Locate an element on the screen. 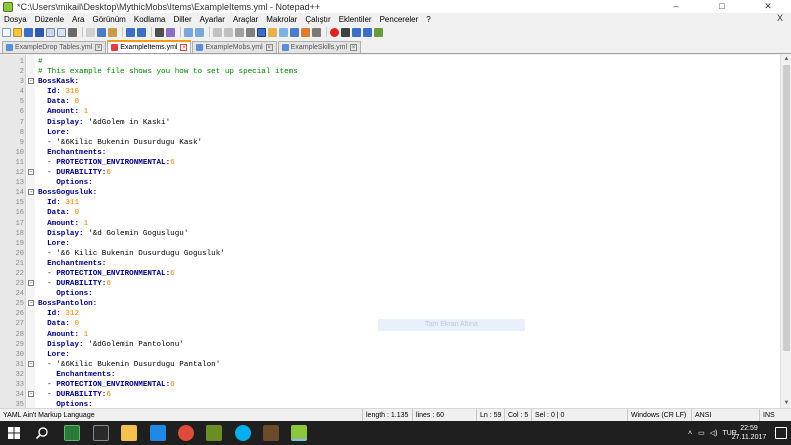 The width and height of the screenshot is (791, 445). code-line: 13 Options: is located at coordinates (390, 183).